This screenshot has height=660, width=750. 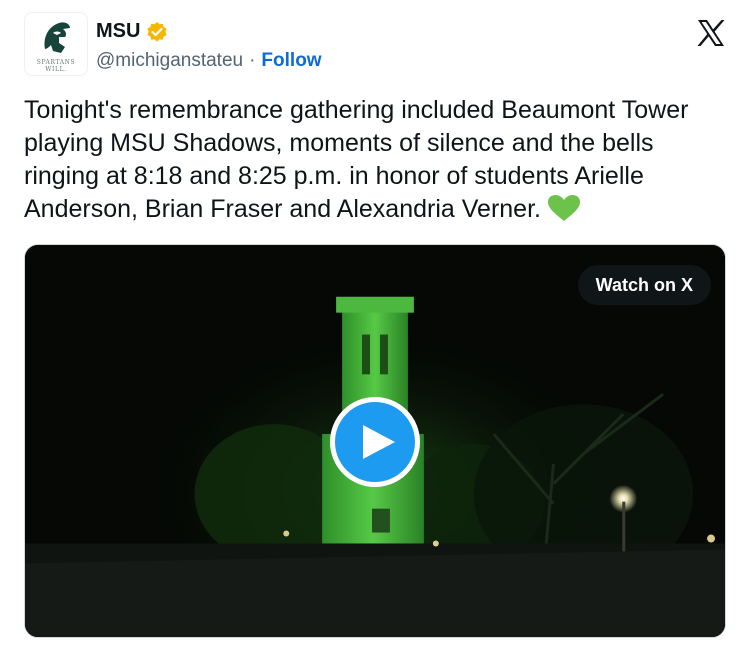 What do you see at coordinates (291, 61) in the screenshot?
I see `follow-button: Follow` at bounding box center [291, 61].